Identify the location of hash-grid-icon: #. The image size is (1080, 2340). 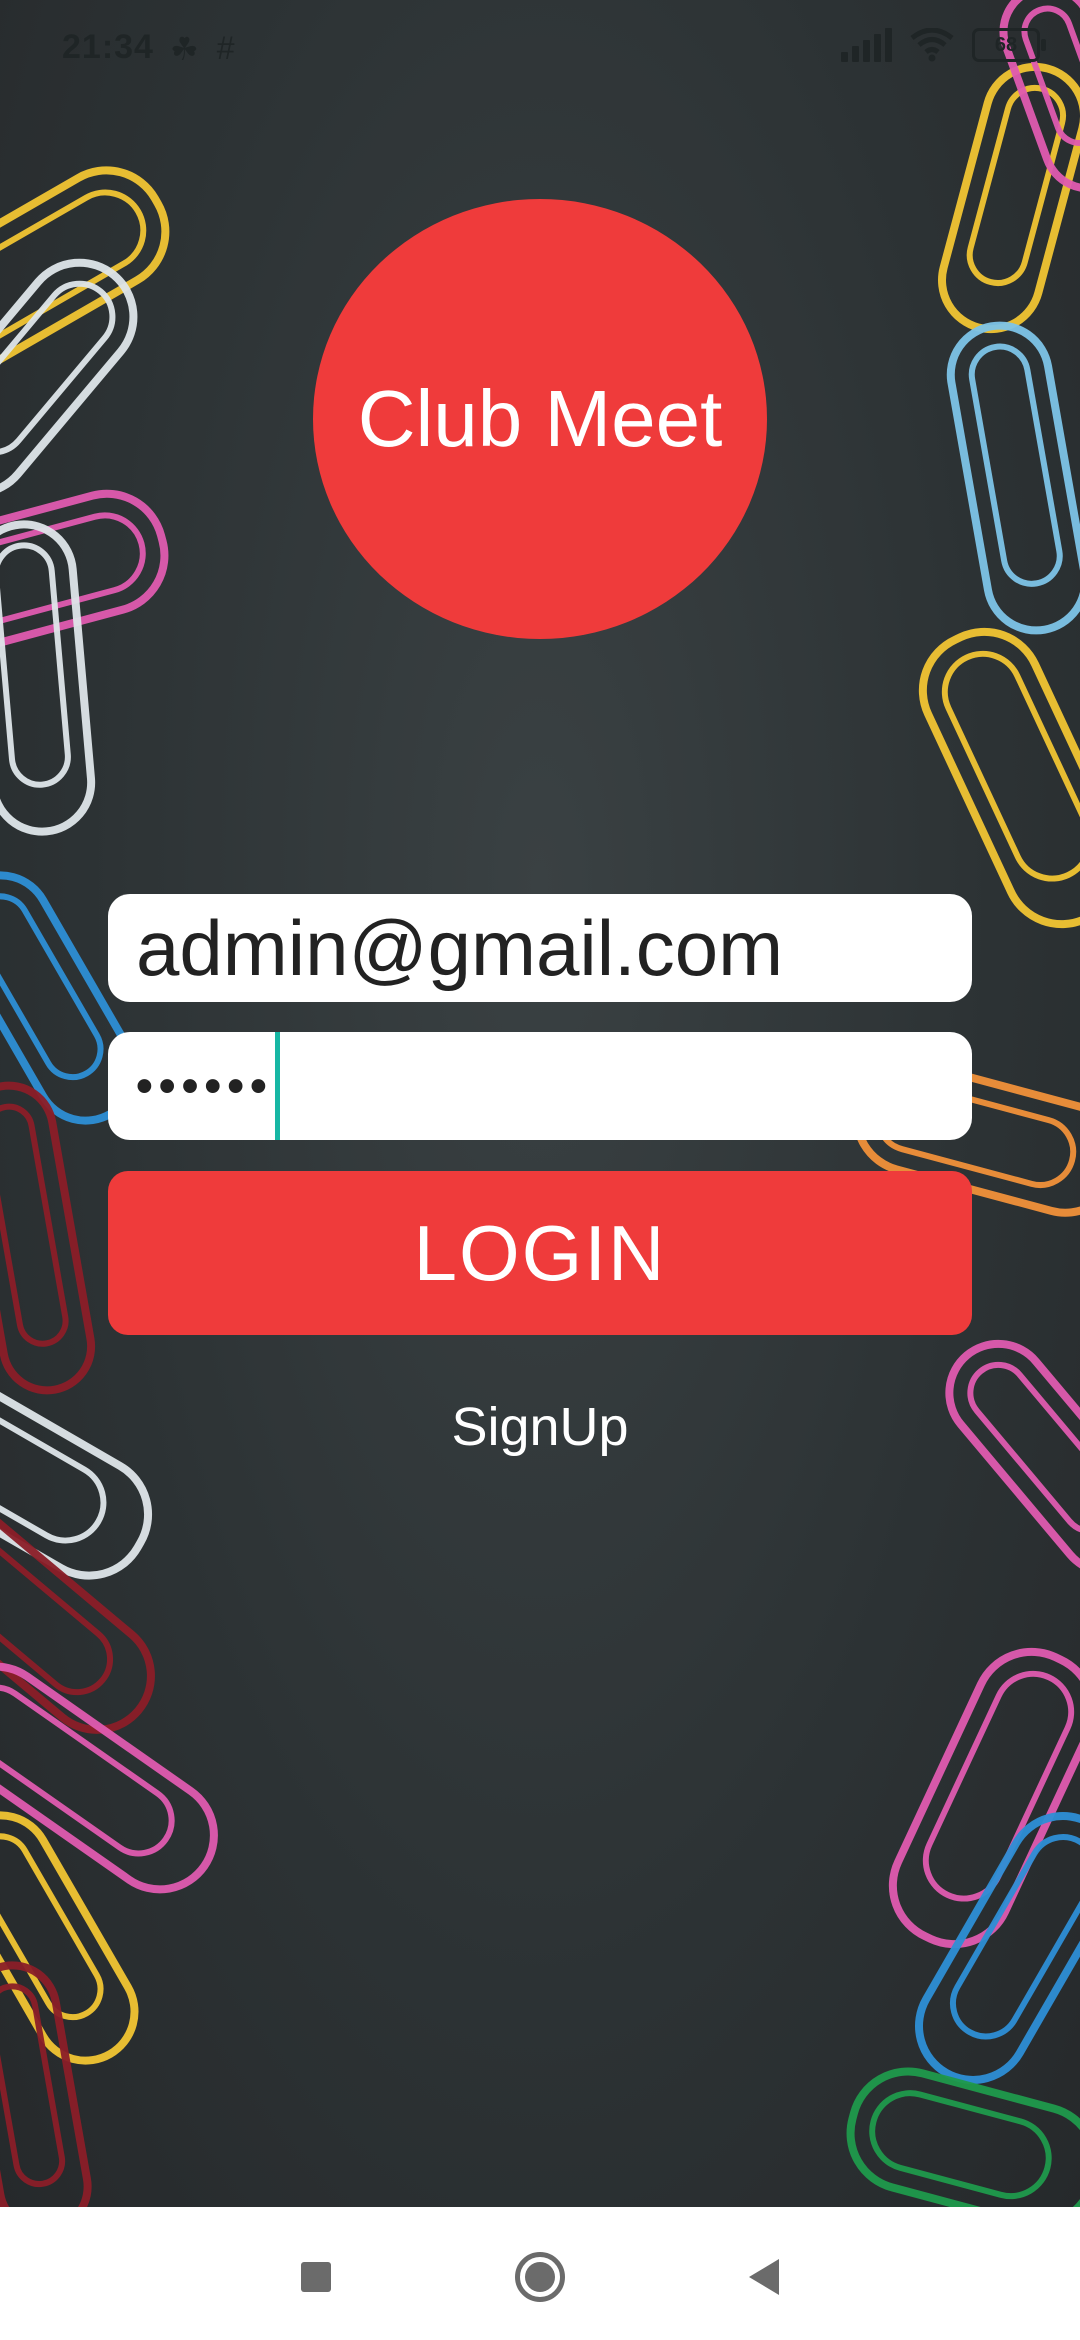
(225, 48).